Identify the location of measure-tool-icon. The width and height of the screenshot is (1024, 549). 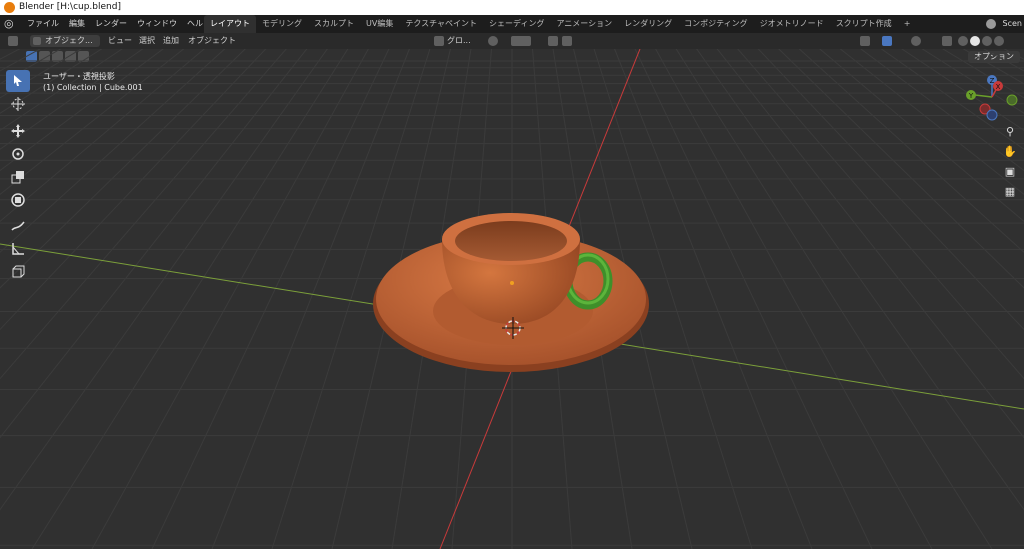
(18, 249).